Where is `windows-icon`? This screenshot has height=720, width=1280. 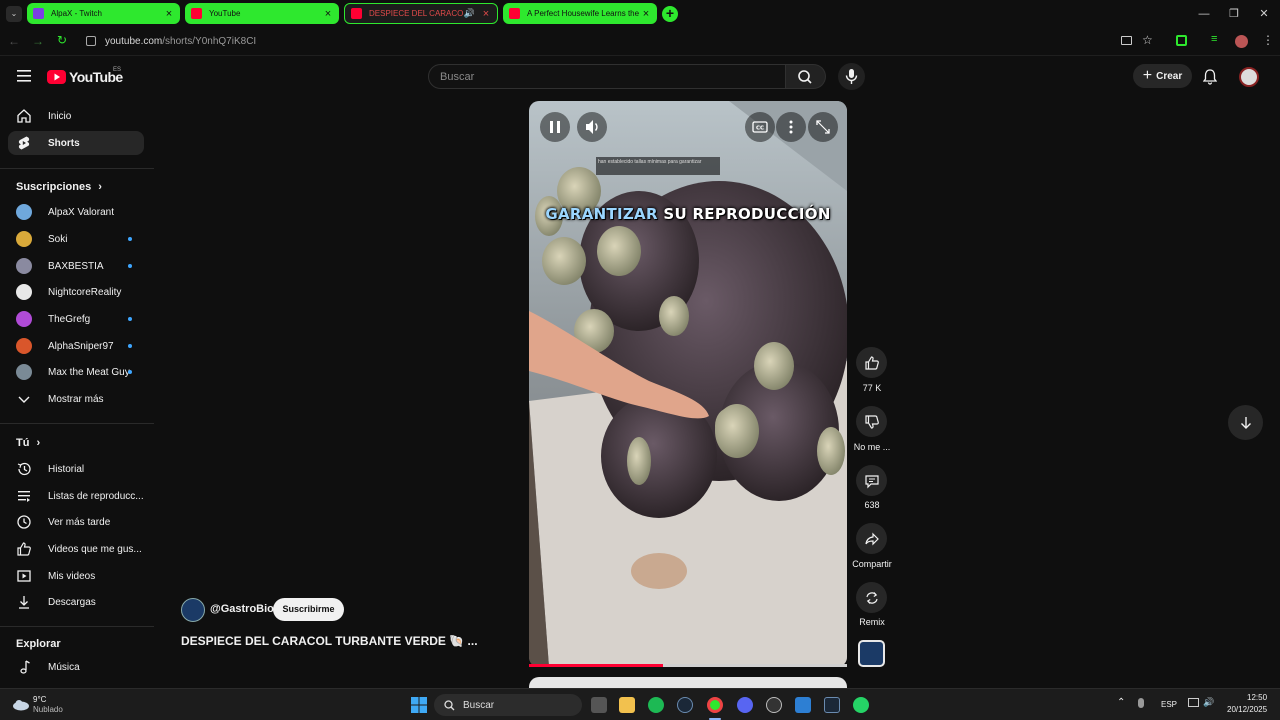
windows-icon is located at coordinates (419, 705).